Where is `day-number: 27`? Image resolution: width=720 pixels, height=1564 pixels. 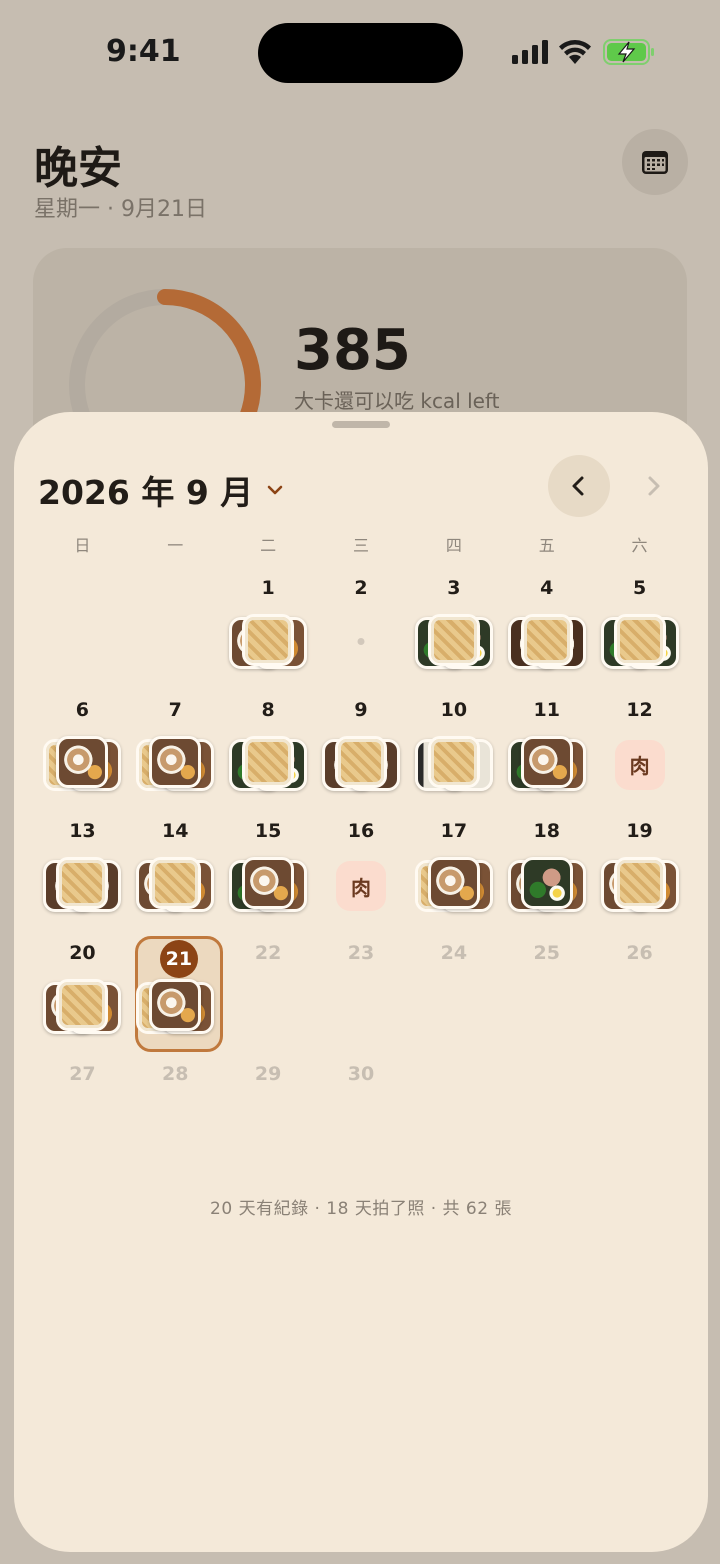
day-number: 27 is located at coordinates (82, 1074).